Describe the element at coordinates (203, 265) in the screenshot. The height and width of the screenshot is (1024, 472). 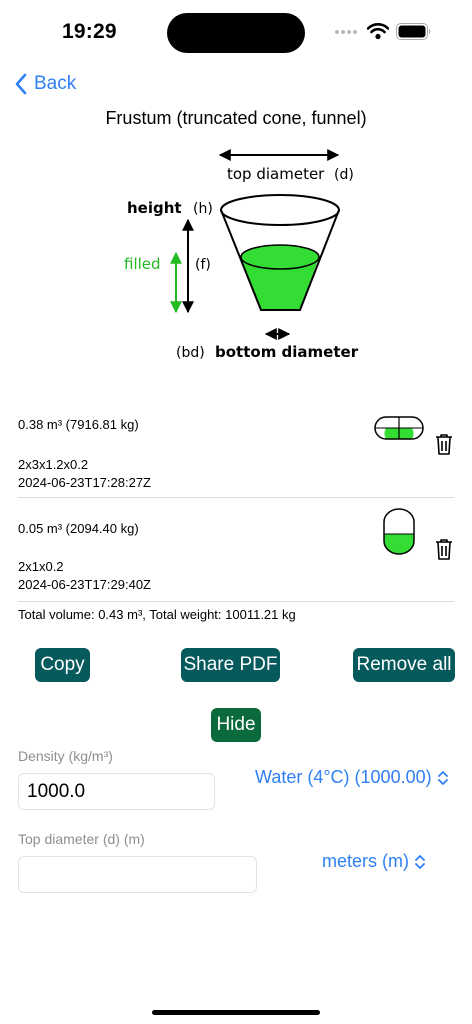
I see `filled-symbol: (f)` at that location.